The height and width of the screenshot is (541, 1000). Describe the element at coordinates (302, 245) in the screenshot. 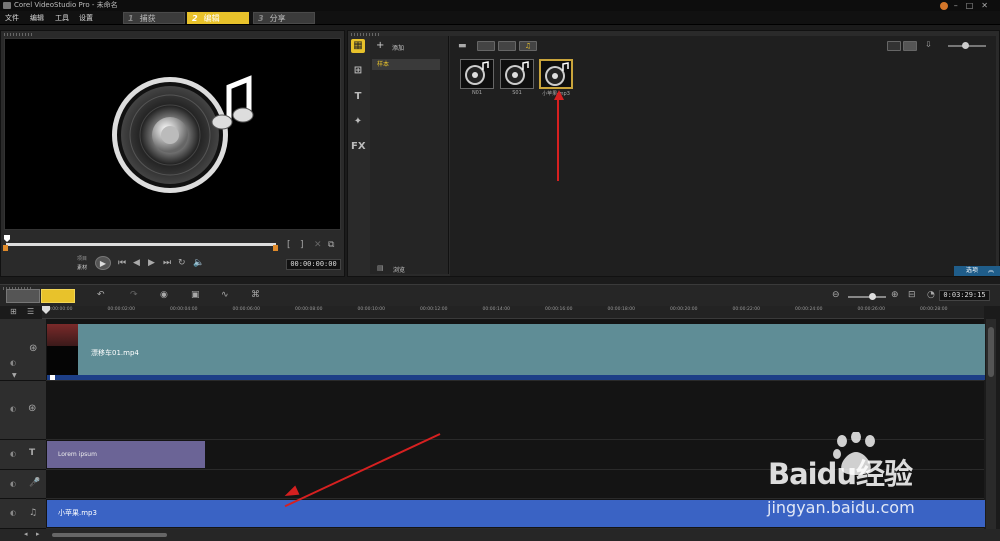

I see `mark-out-button: ]` at that location.